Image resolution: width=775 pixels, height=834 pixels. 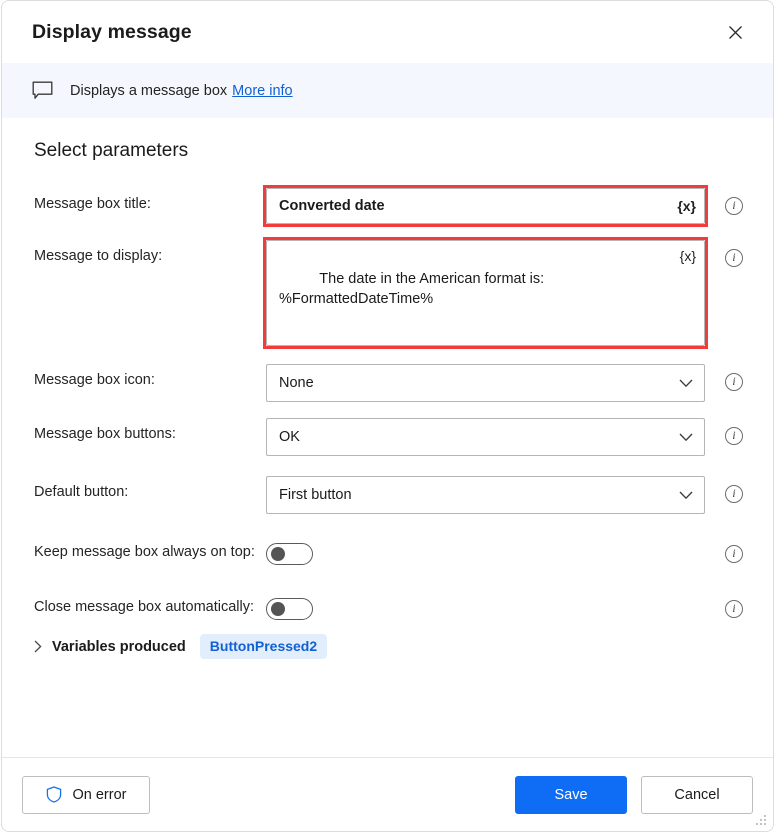 I want to click on info-icon-keep-always-on-top: i, so click(x=734, y=554).